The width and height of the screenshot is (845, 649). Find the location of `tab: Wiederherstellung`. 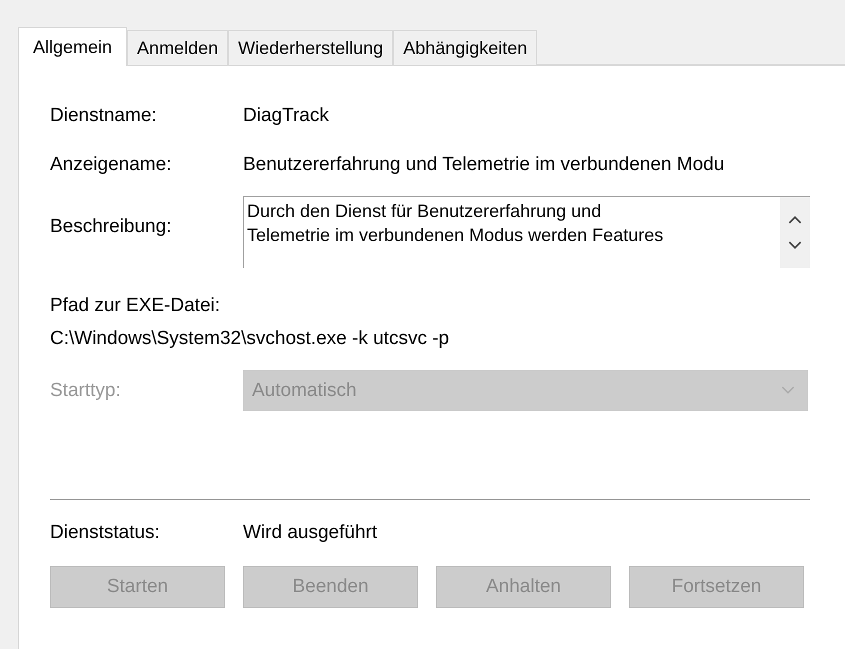

tab: Wiederherstellung is located at coordinates (311, 47).